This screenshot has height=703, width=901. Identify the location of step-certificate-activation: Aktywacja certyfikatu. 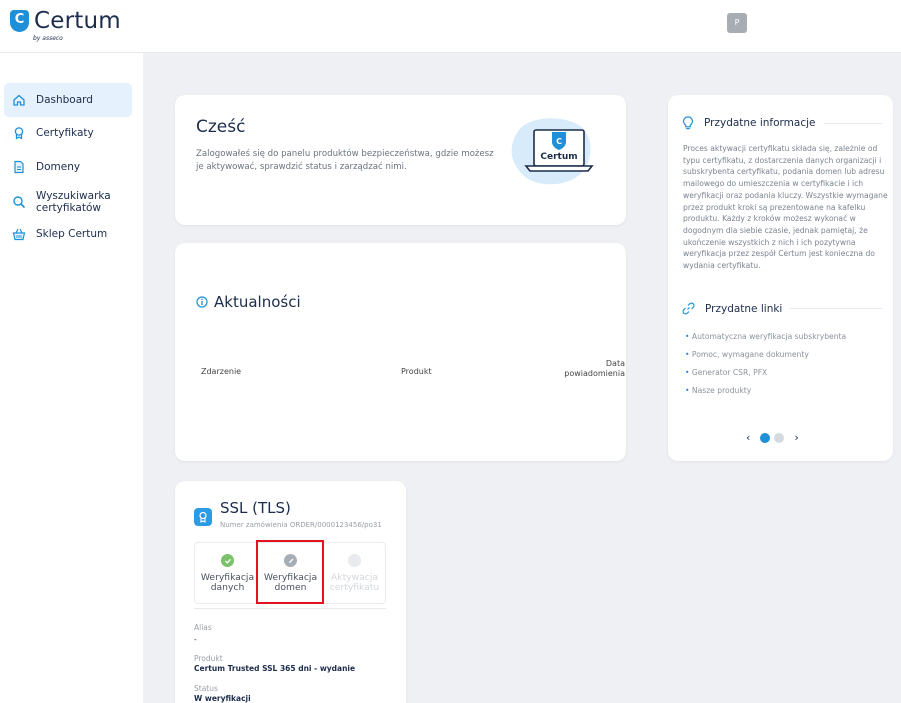
(354, 574).